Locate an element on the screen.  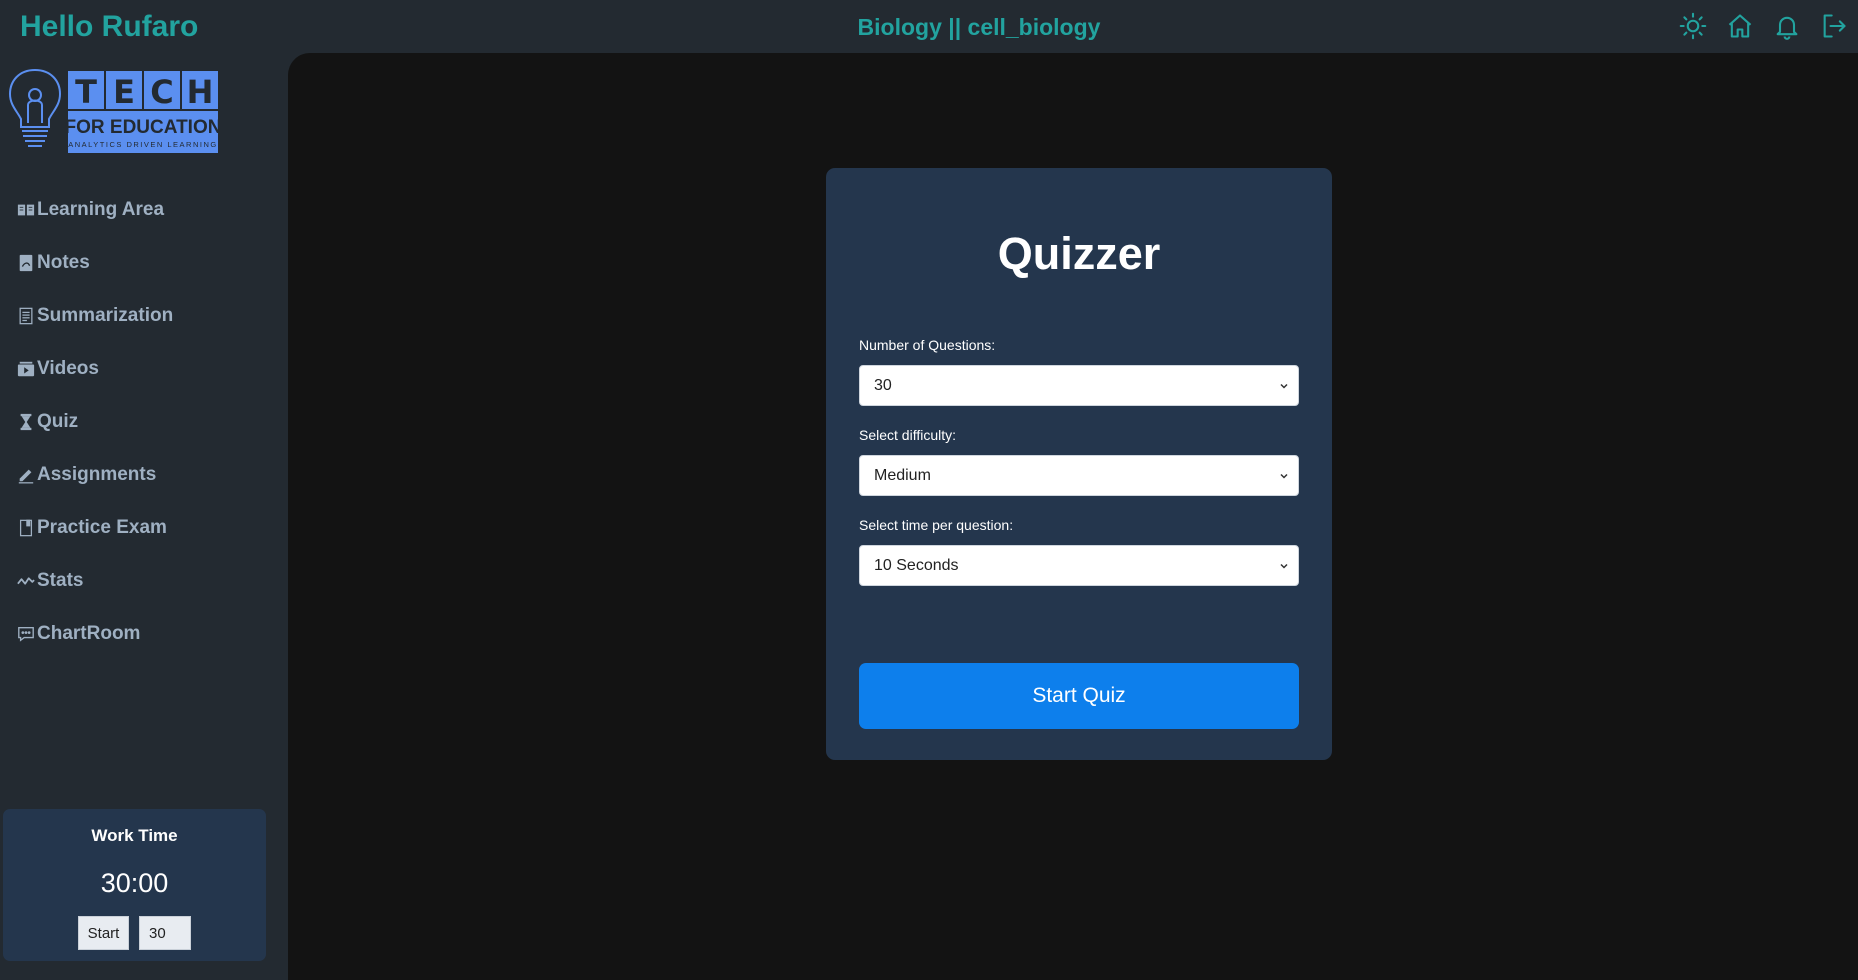
activity-icon is located at coordinates (26, 581).